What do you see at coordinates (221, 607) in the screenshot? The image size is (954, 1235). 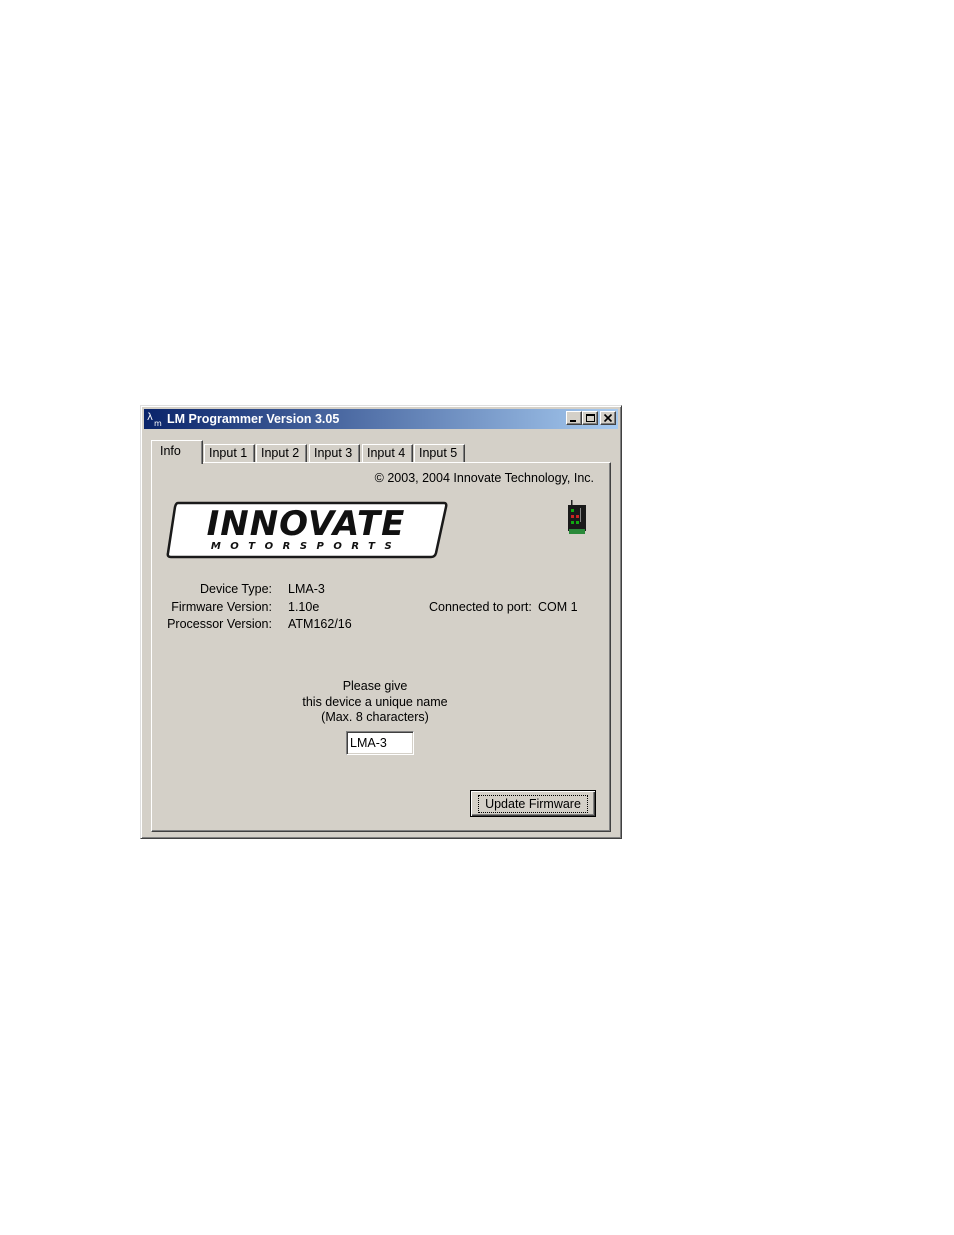 I see `firmware-version-label: Firmware Version:` at bounding box center [221, 607].